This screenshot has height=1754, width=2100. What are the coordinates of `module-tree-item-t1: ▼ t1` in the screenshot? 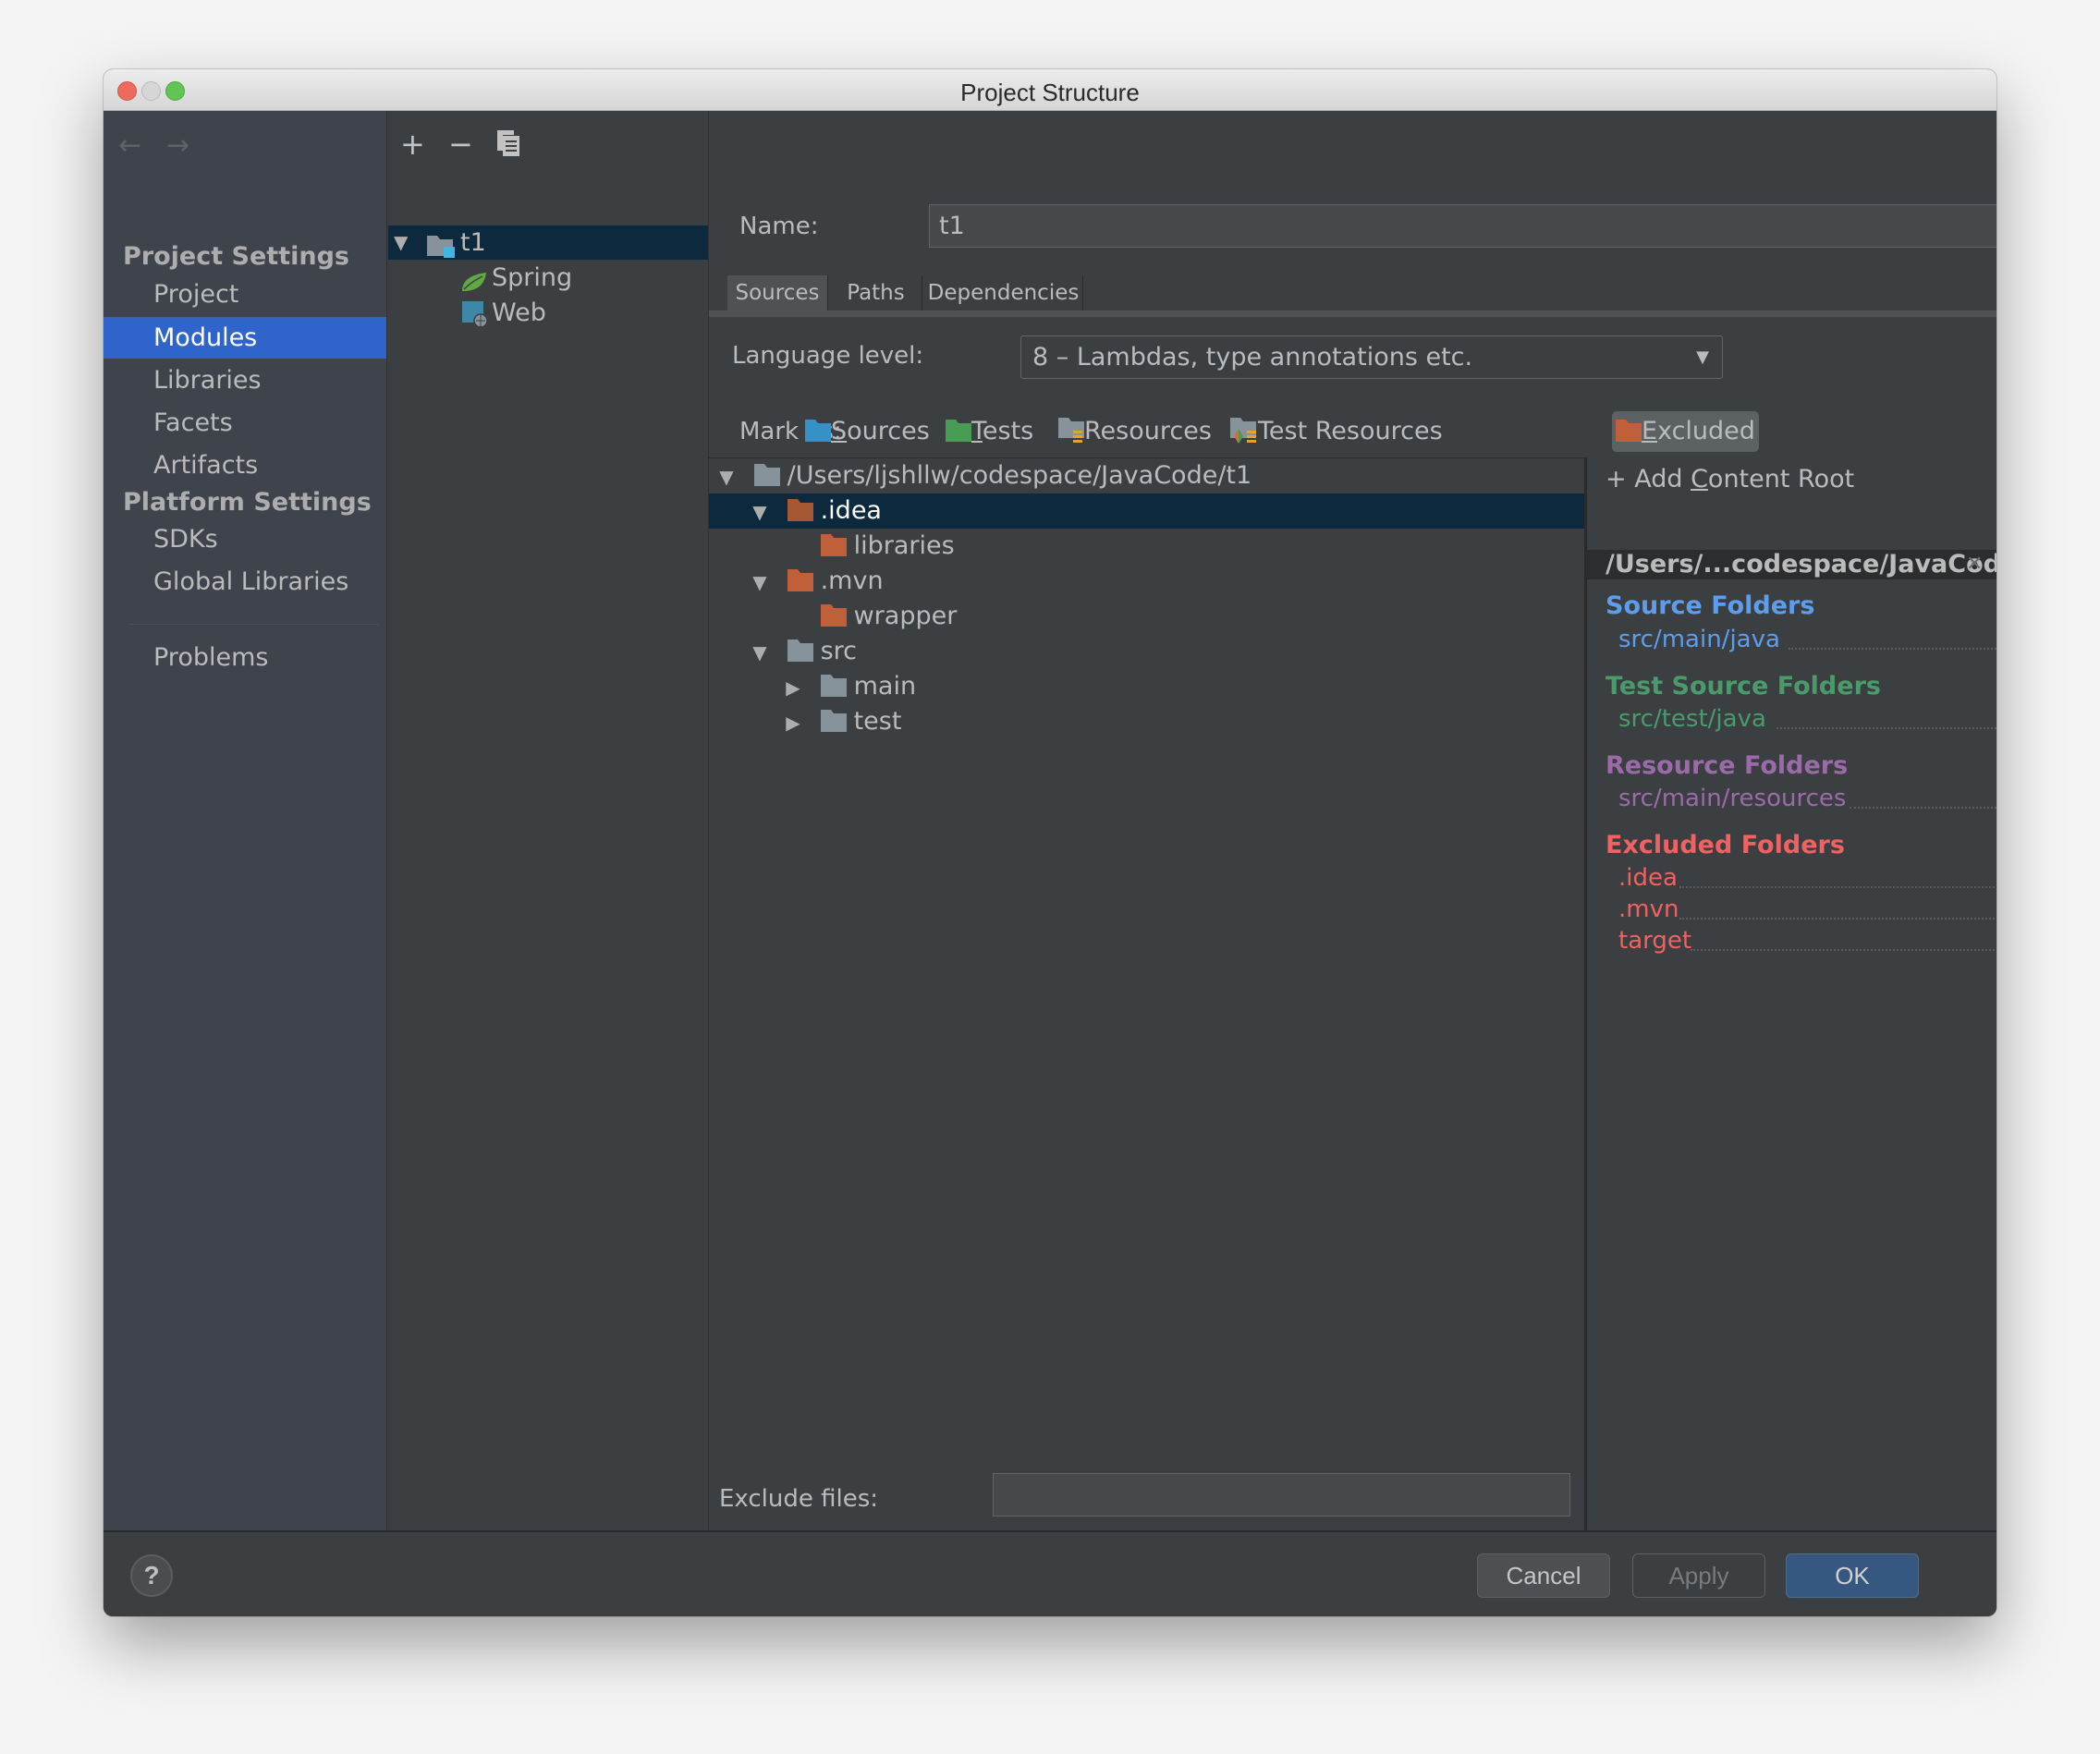 It's located at (548, 242).